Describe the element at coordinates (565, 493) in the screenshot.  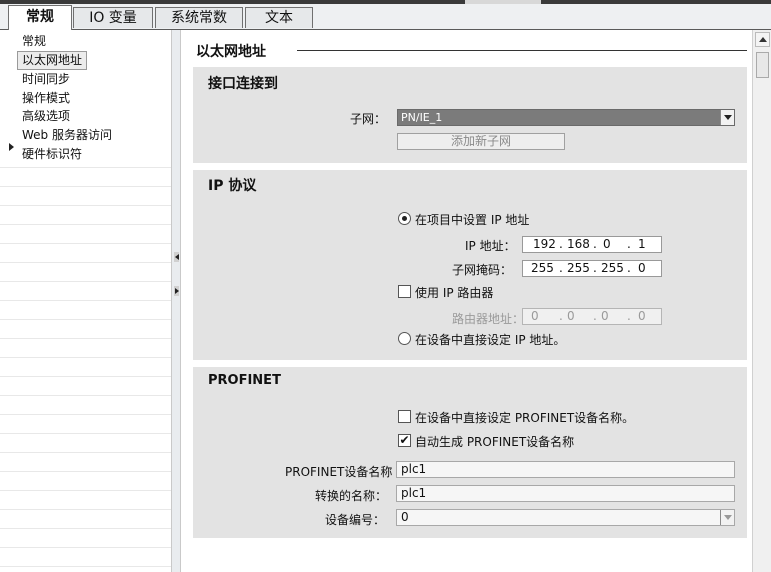
I see `converted-name-field: plc1` at that location.